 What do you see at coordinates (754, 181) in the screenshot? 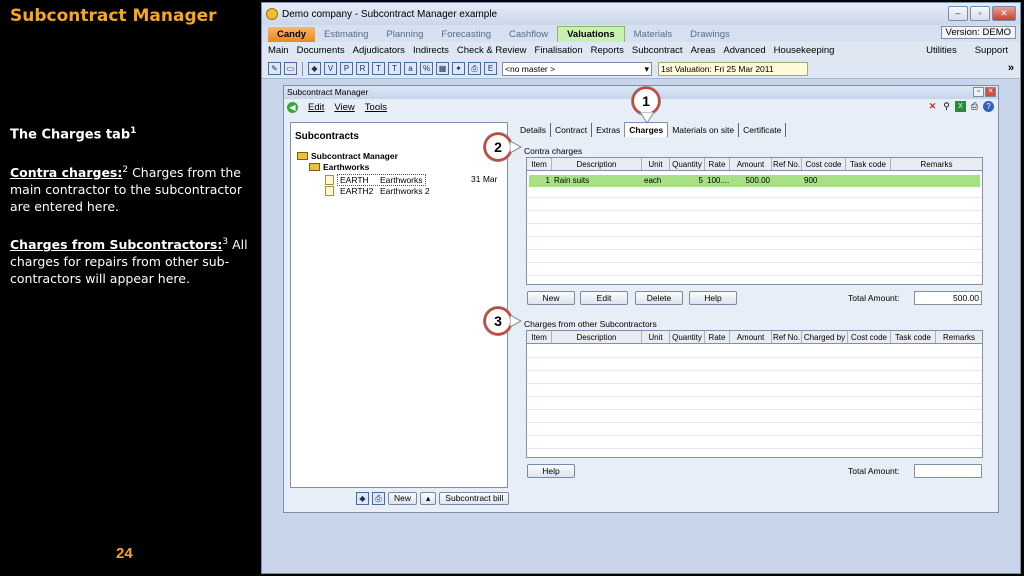
I see `table-row: 1 Rain suits each 5 100.... 500.00 900` at bounding box center [754, 181].